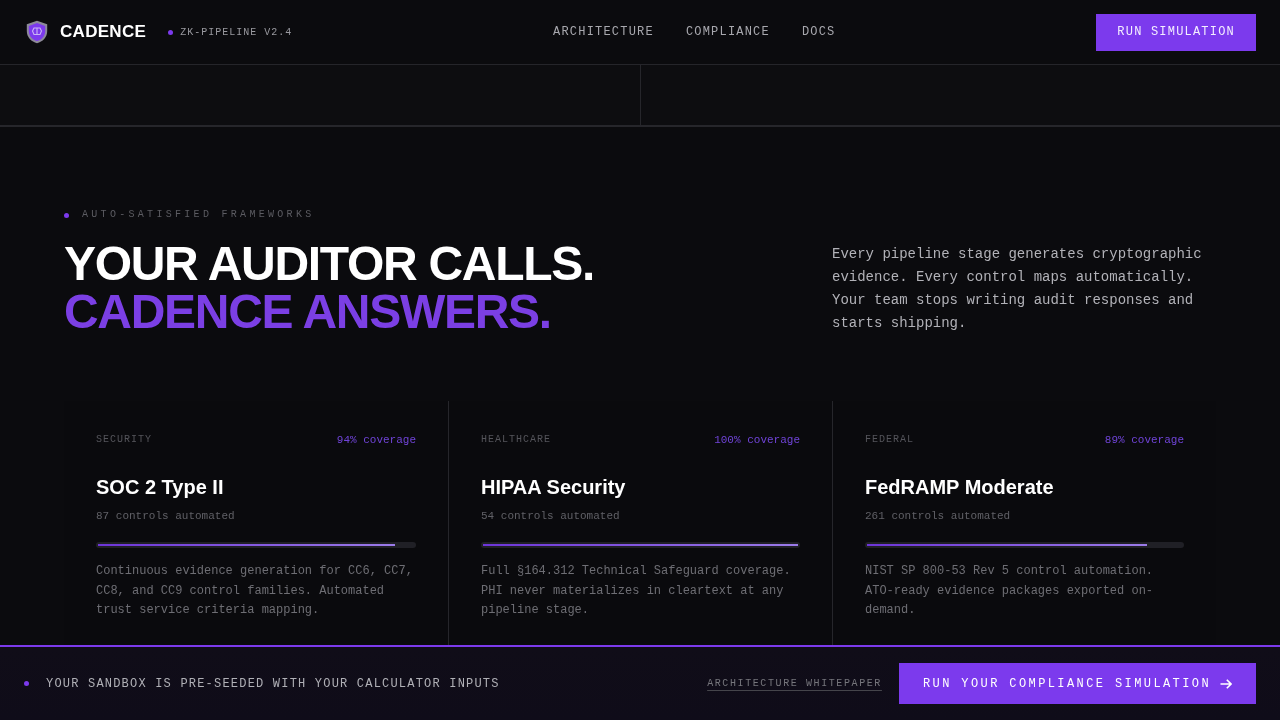 This screenshot has width=1280, height=720. I want to click on framework-title: FedRAMP Moderate, so click(960, 487).